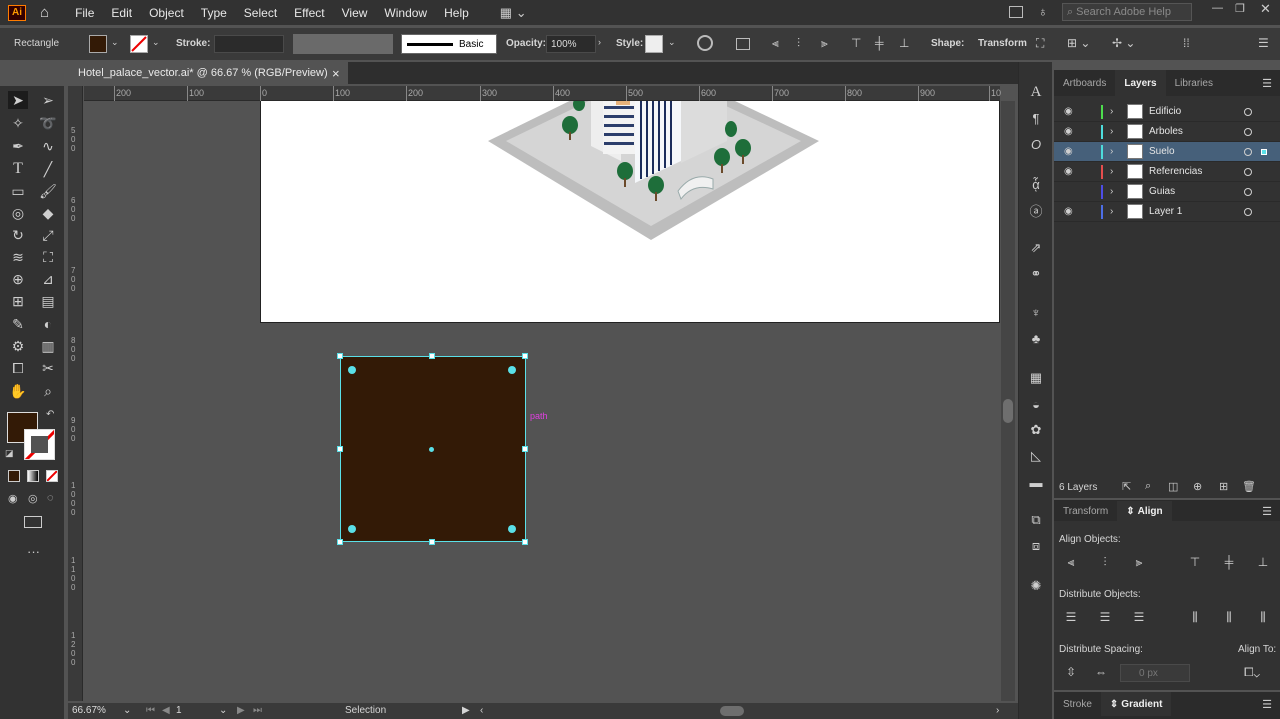 The height and width of the screenshot is (719, 1280). What do you see at coordinates (39, 444) in the screenshot?
I see `stroke-color-box` at bounding box center [39, 444].